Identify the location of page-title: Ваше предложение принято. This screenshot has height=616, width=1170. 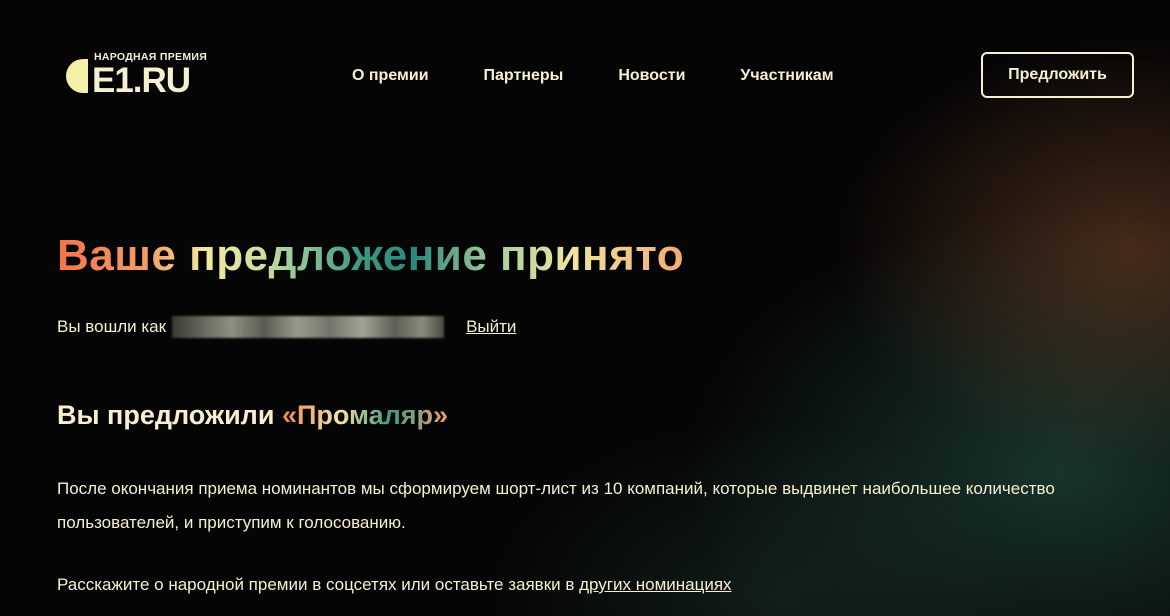
(370, 256).